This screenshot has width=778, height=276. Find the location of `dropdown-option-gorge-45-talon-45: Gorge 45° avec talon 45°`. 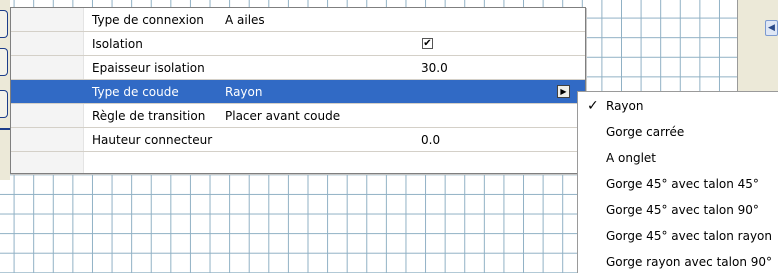

dropdown-option-gorge-45-talon-45: Gorge 45° avec talon 45° is located at coordinates (678, 185).